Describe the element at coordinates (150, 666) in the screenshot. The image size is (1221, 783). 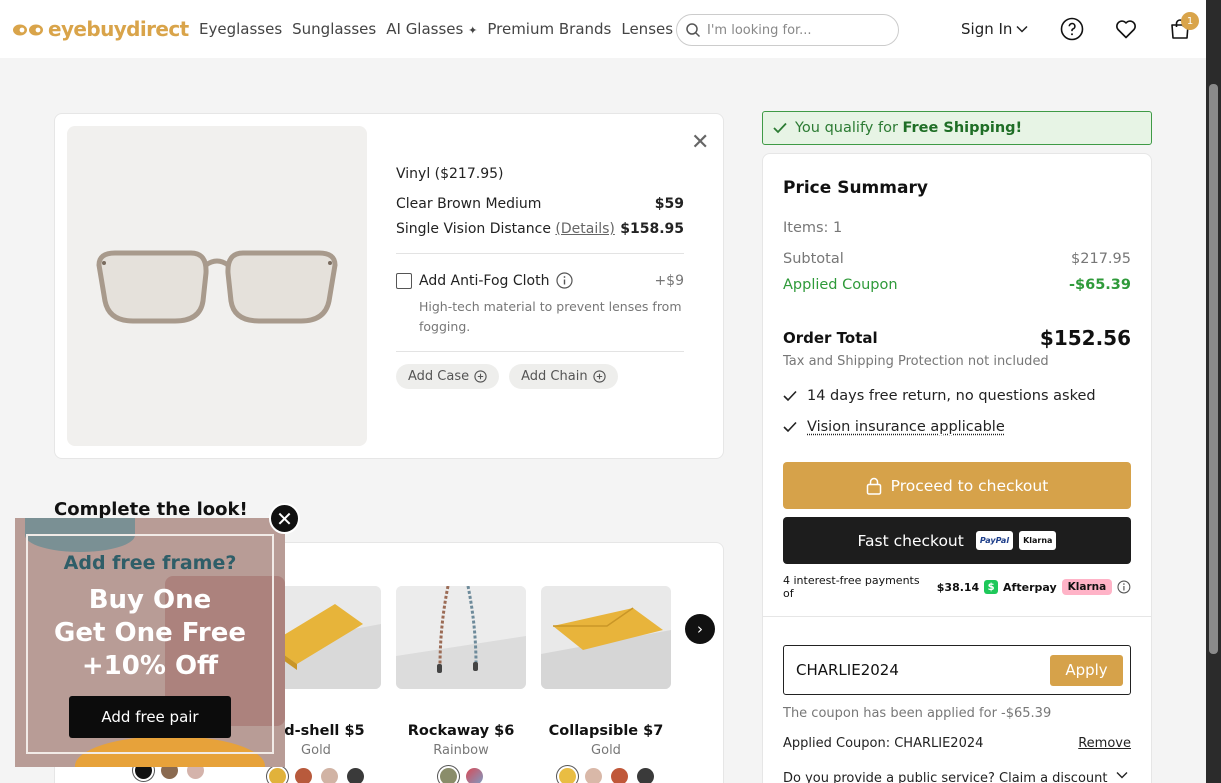
I see `promo-line-3: +10% Off` at that location.